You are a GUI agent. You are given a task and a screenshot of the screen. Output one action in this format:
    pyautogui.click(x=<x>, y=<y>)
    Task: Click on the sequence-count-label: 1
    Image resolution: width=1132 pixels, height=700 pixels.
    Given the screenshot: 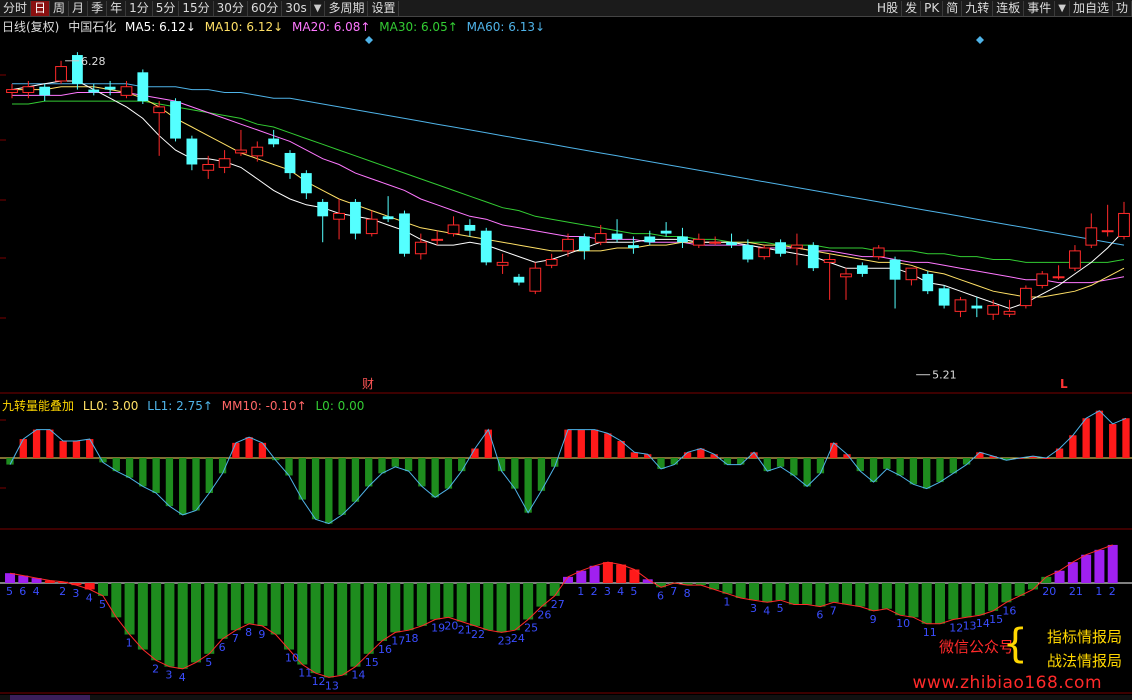 What is the action you would take?
    pyautogui.click(x=1098, y=591)
    